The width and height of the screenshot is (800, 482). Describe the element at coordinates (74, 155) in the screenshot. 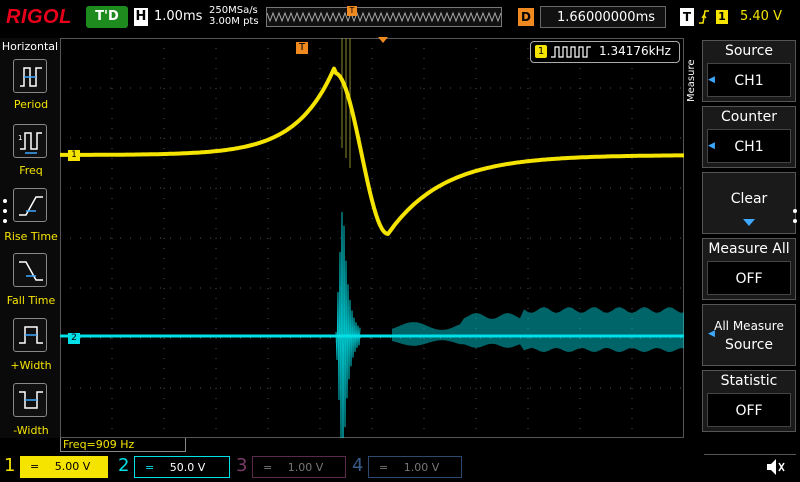

I see `channel-1-offset-marker: 1` at that location.